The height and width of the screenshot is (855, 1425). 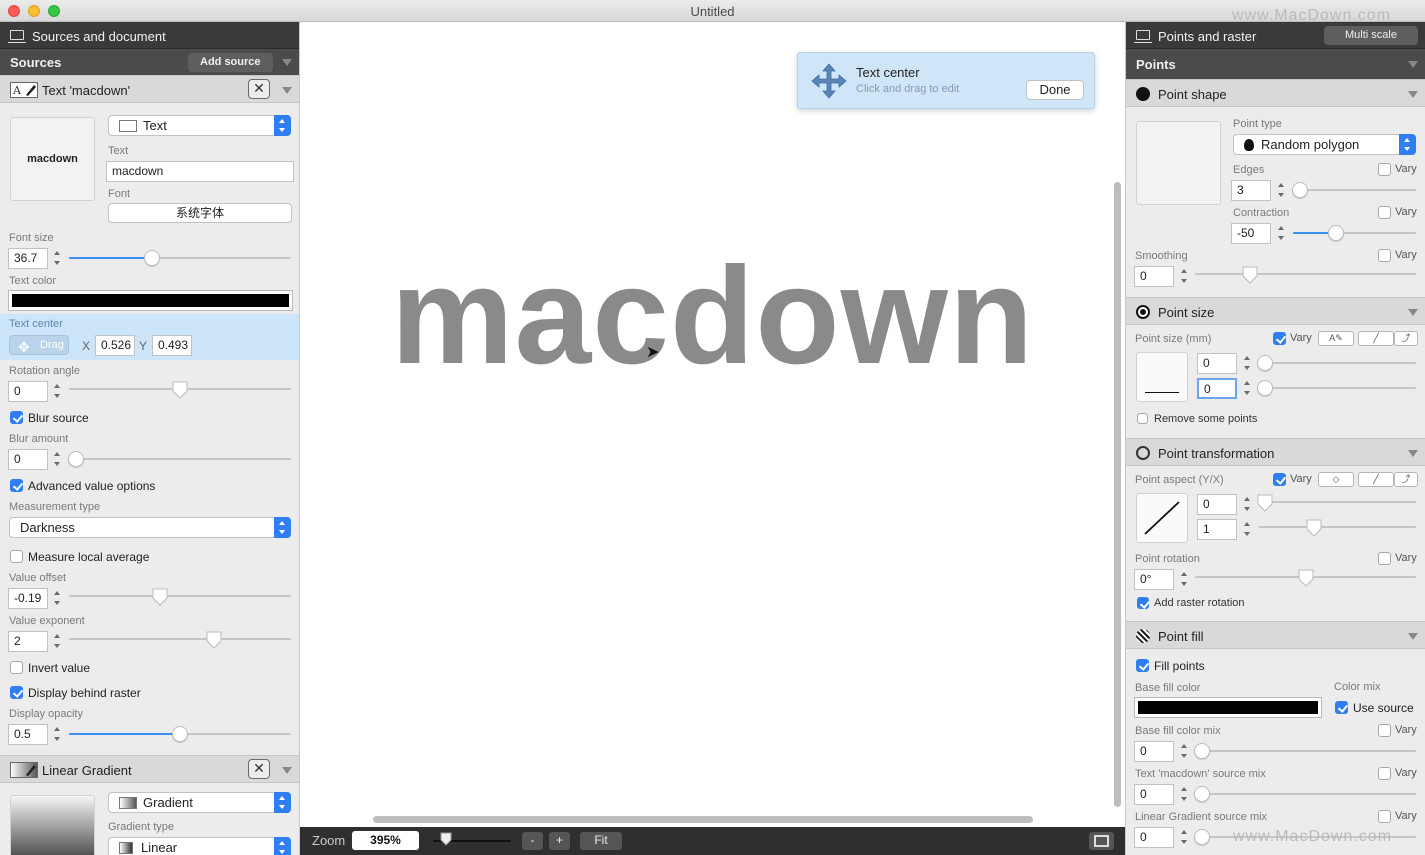 What do you see at coordinates (1314, 528) in the screenshot?
I see `point-aspect-max-slider-knob` at bounding box center [1314, 528].